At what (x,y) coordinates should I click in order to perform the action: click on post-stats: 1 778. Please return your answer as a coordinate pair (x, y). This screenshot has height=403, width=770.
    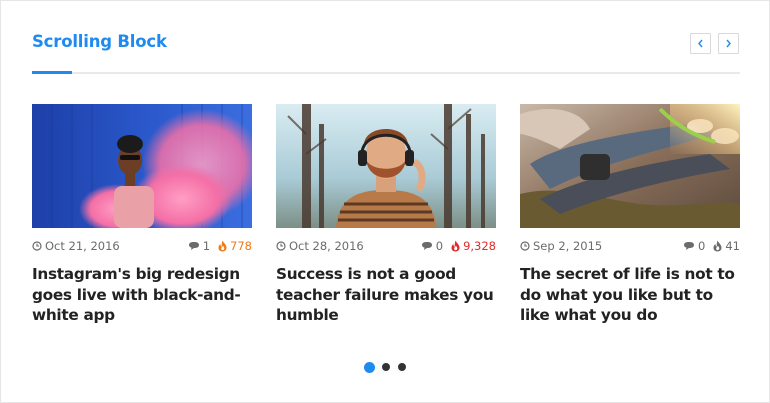
    Looking at the image, I should click on (220, 246).